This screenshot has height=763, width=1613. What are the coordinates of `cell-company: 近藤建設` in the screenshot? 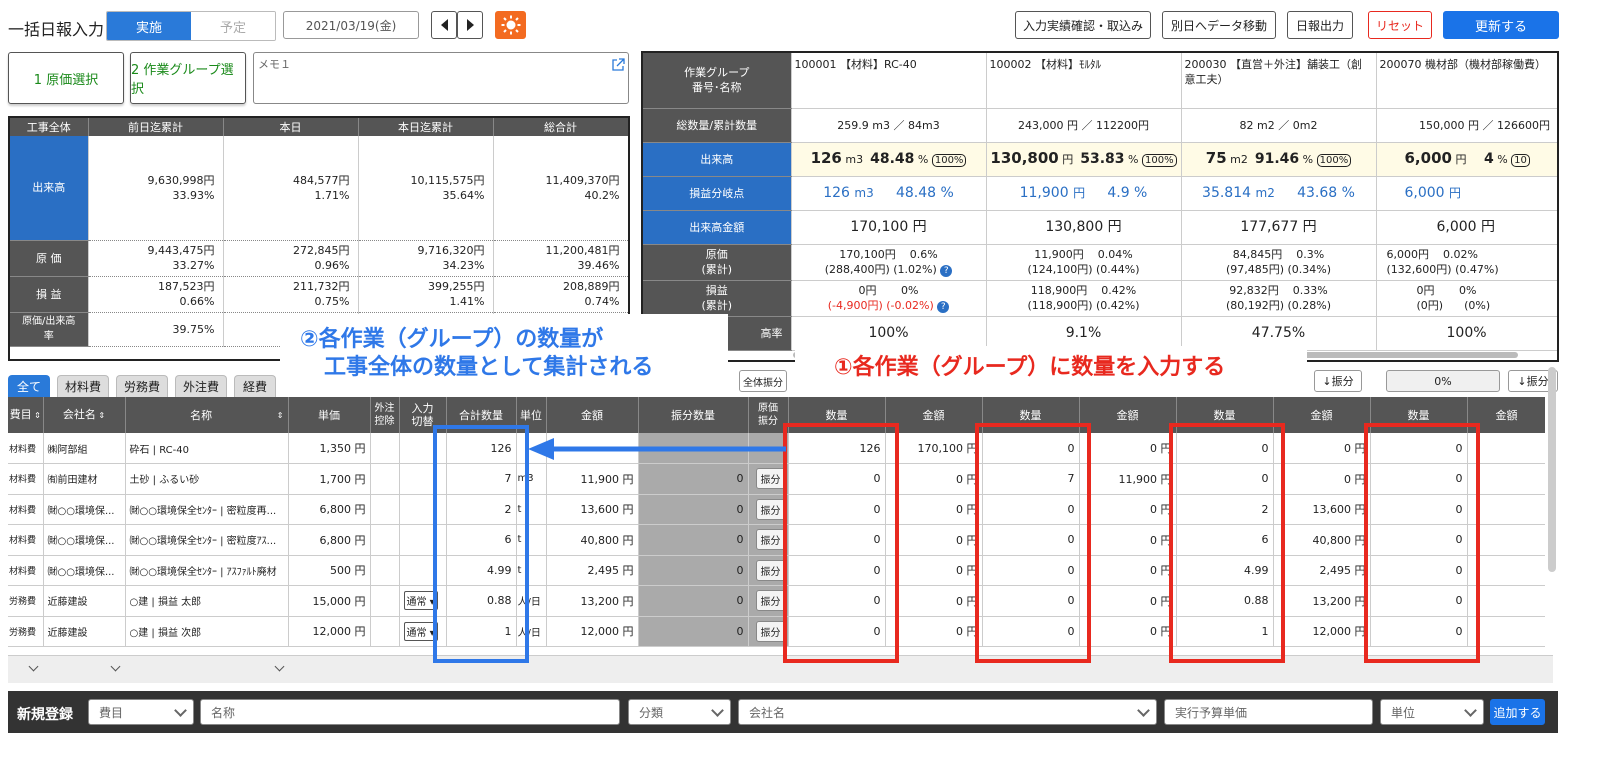 It's located at (84, 631).